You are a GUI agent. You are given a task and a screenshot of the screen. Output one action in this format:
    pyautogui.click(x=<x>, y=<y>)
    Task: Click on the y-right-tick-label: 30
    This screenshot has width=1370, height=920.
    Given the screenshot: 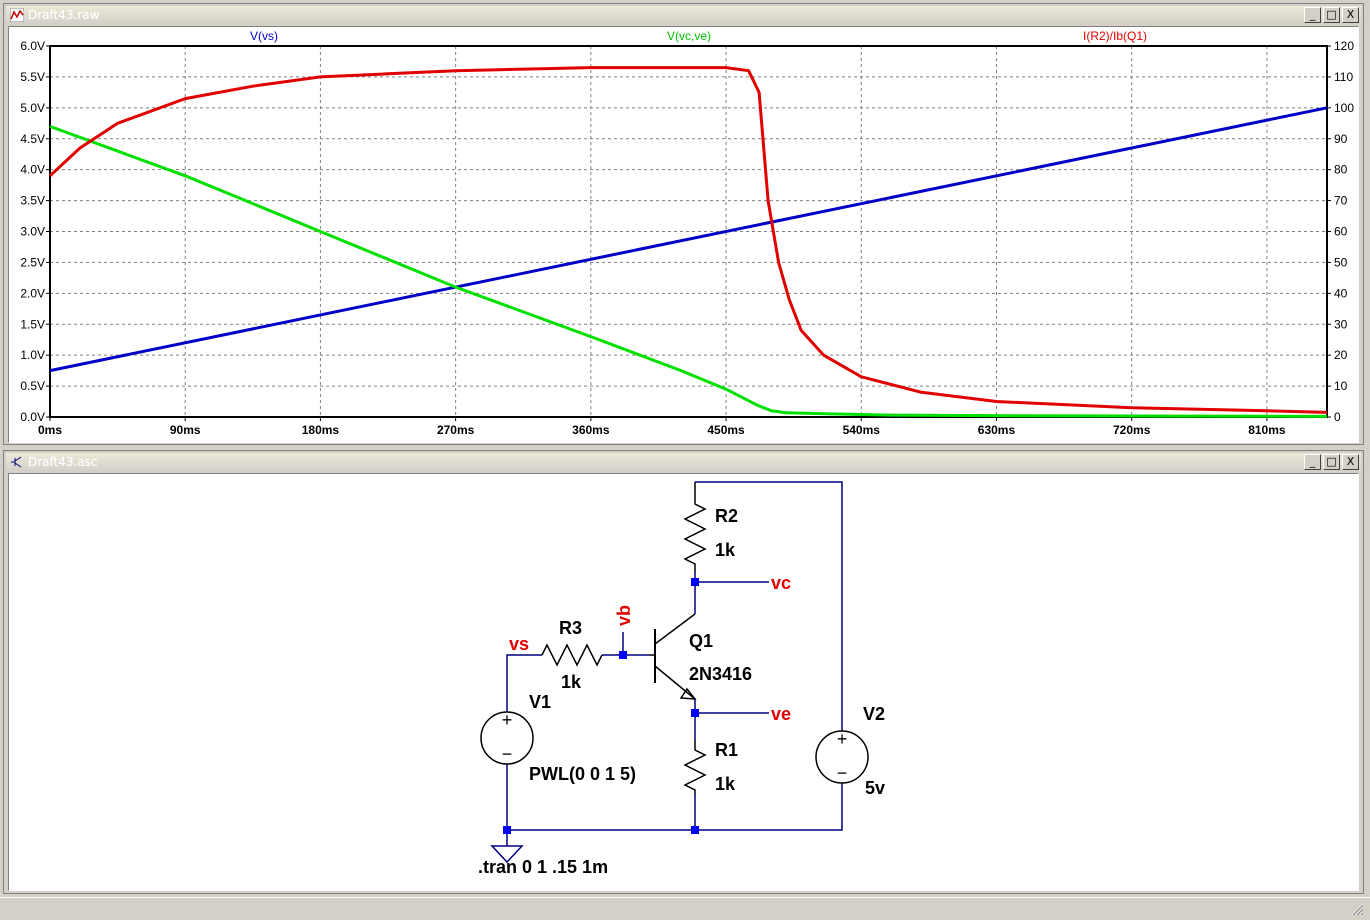 What is the action you would take?
    pyautogui.click(x=1341, y=324)
    